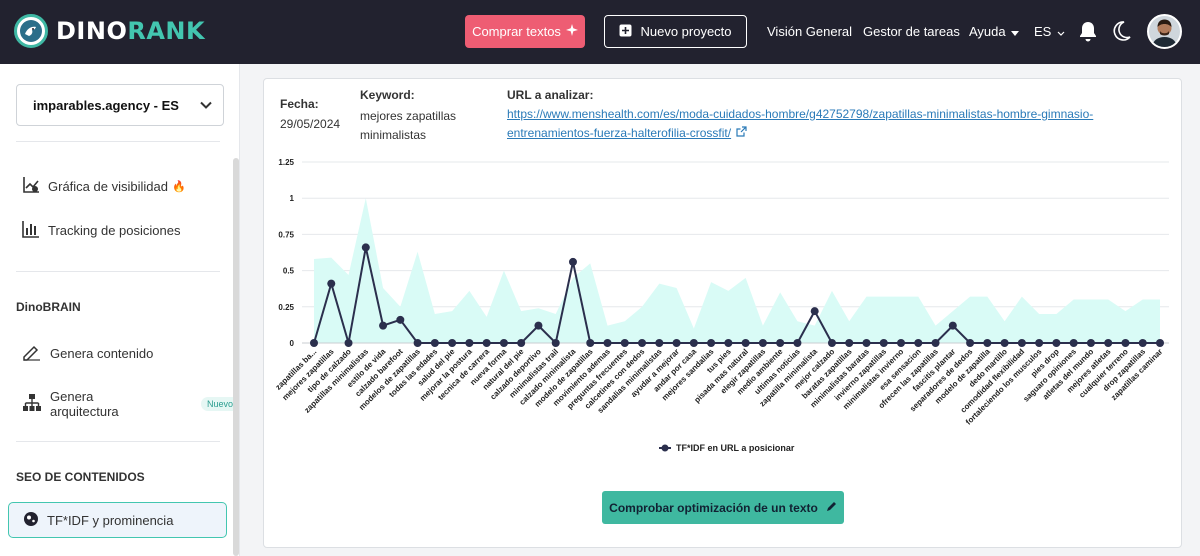 This screenshot has width=1200, height=556. What do you see at coordinates (1122, 33) in the screenshot?
I see `moon-icon` at bounding box center [1122, 33].